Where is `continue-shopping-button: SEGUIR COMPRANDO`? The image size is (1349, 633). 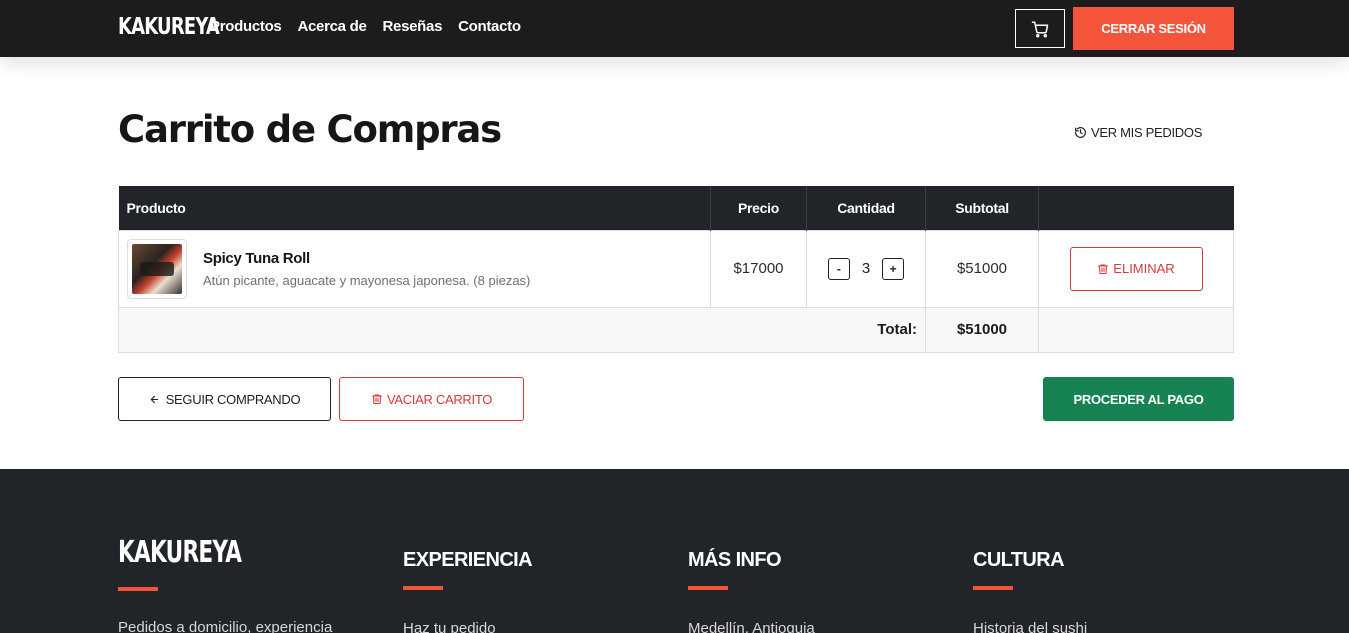
continue-shopping-button: SEGUIR COMPRANDO is located at coordinates (224, 399).